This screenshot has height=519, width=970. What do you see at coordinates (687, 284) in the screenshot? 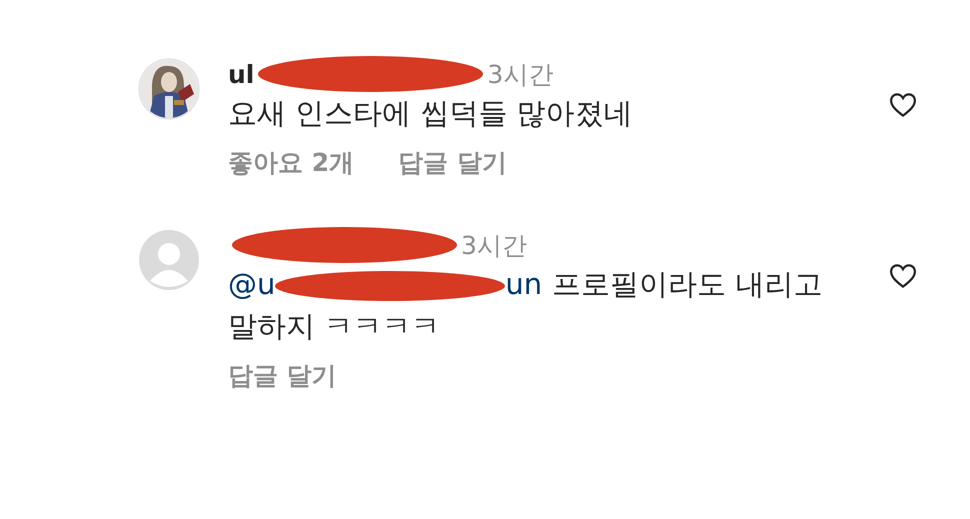
I see `comment-text: 프로필이라도 내리고` at bounding box center [687, 284].